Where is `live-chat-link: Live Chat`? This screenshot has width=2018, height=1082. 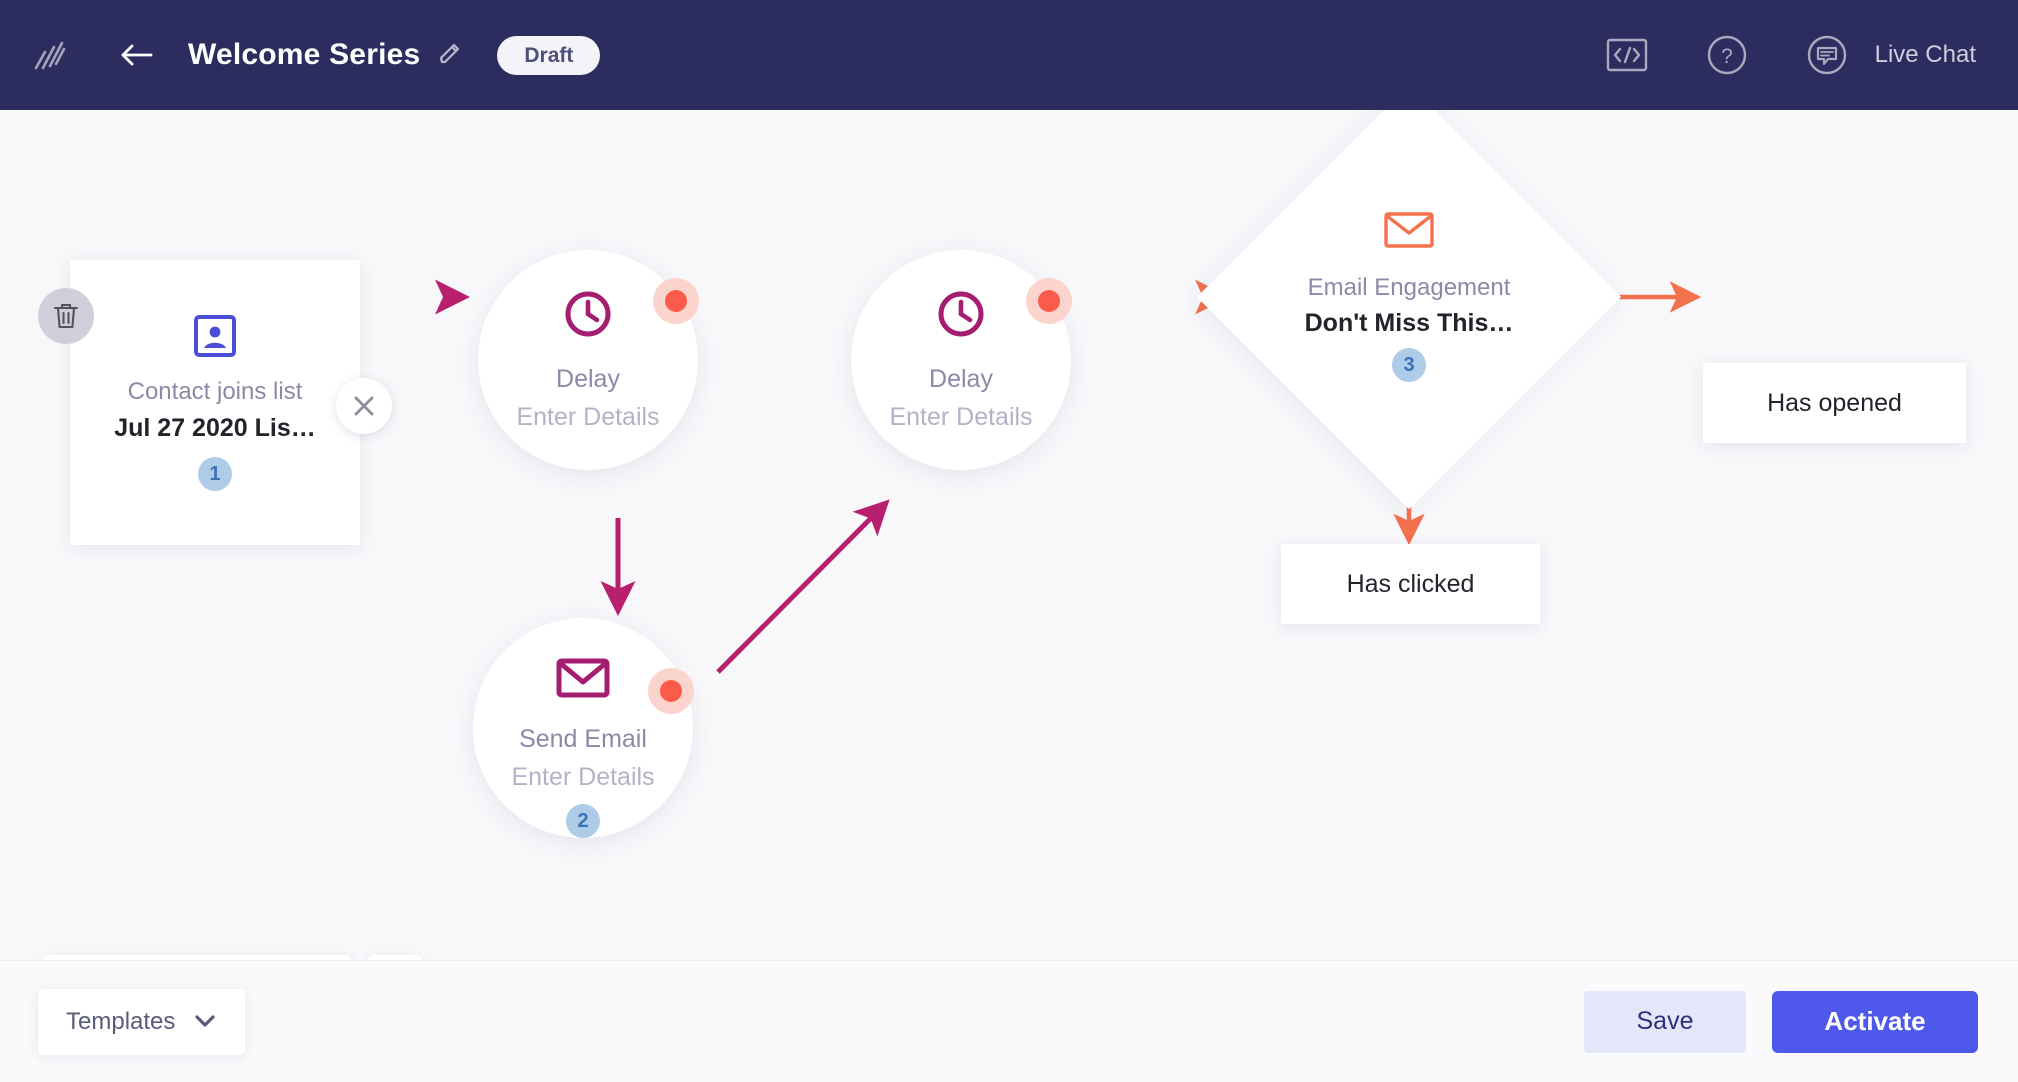 live-chat-link: Live Chat is located at coordinates (1925, 55).